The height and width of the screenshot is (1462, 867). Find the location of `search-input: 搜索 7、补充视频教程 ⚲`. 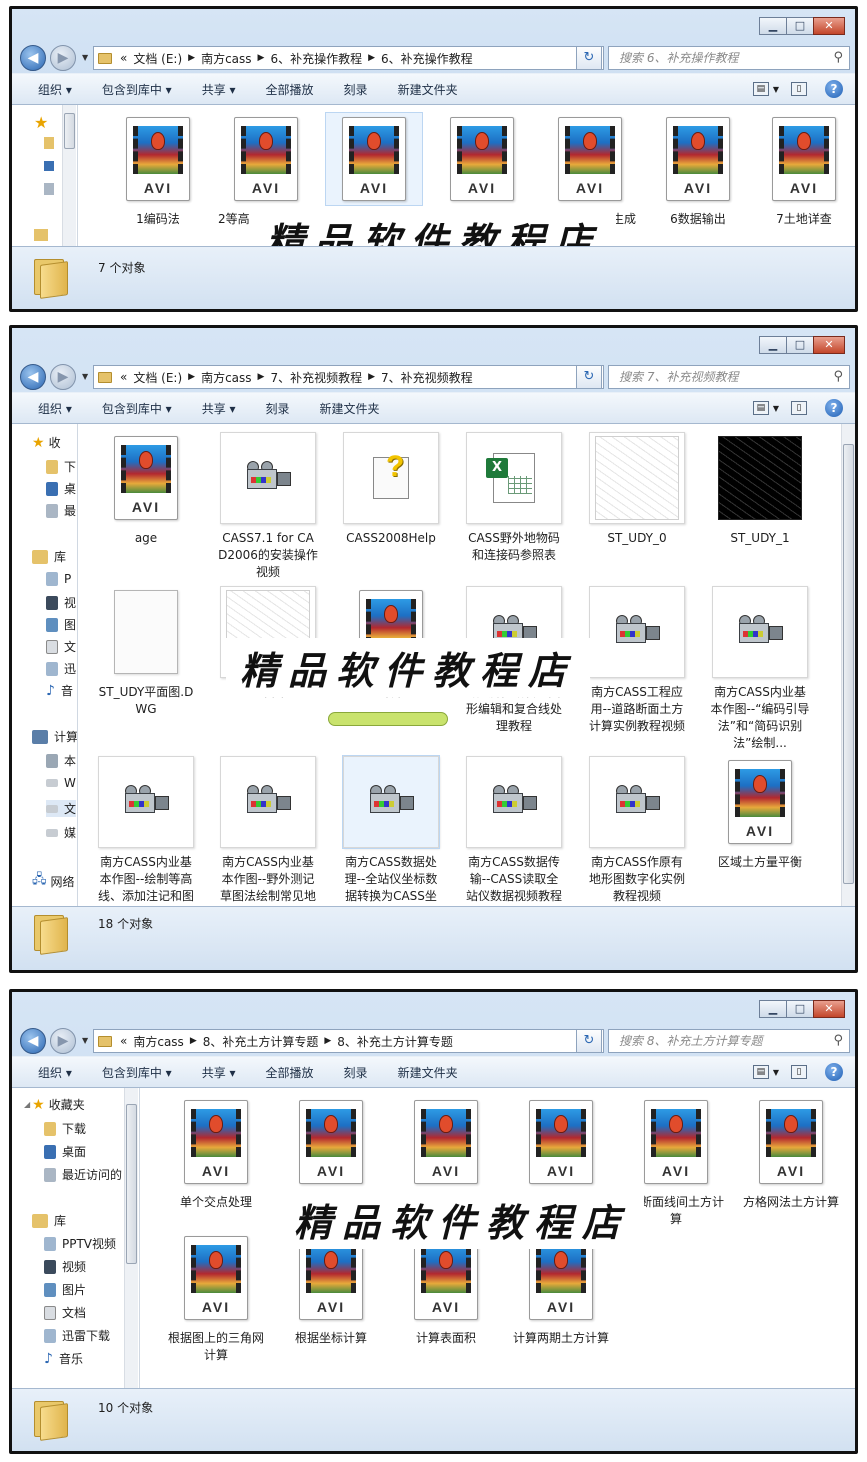

search-input: 搜索 7、补充视频教程 ⚲ is located at coordinates (729, 377).